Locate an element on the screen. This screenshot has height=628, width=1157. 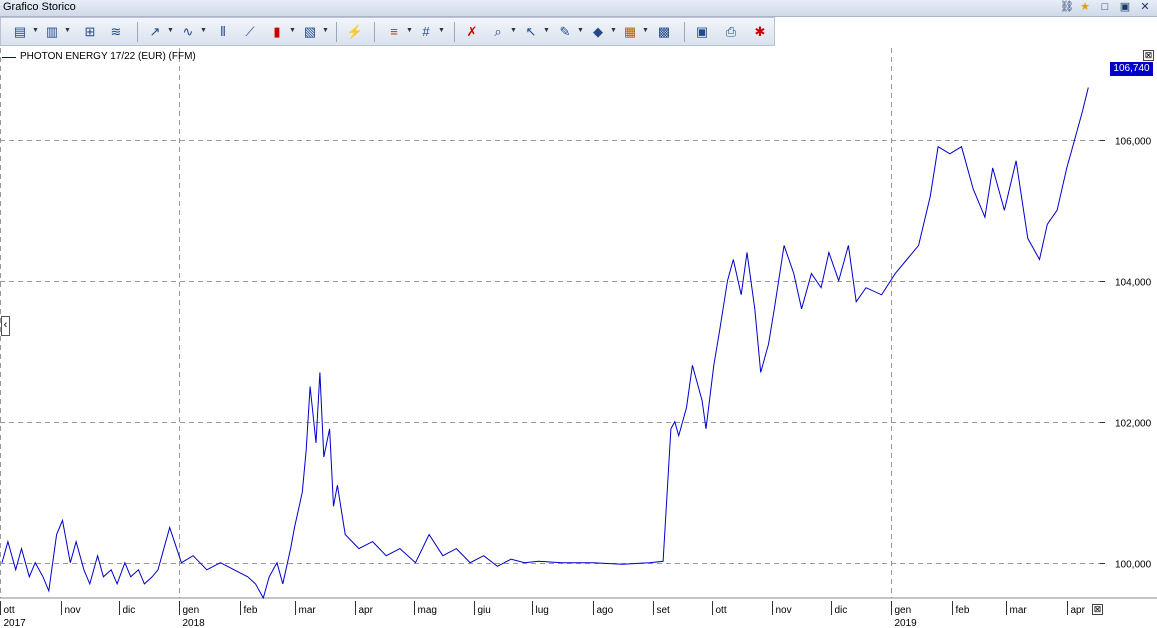
x-year-label: 2019 is located at coordinates (906, 623).